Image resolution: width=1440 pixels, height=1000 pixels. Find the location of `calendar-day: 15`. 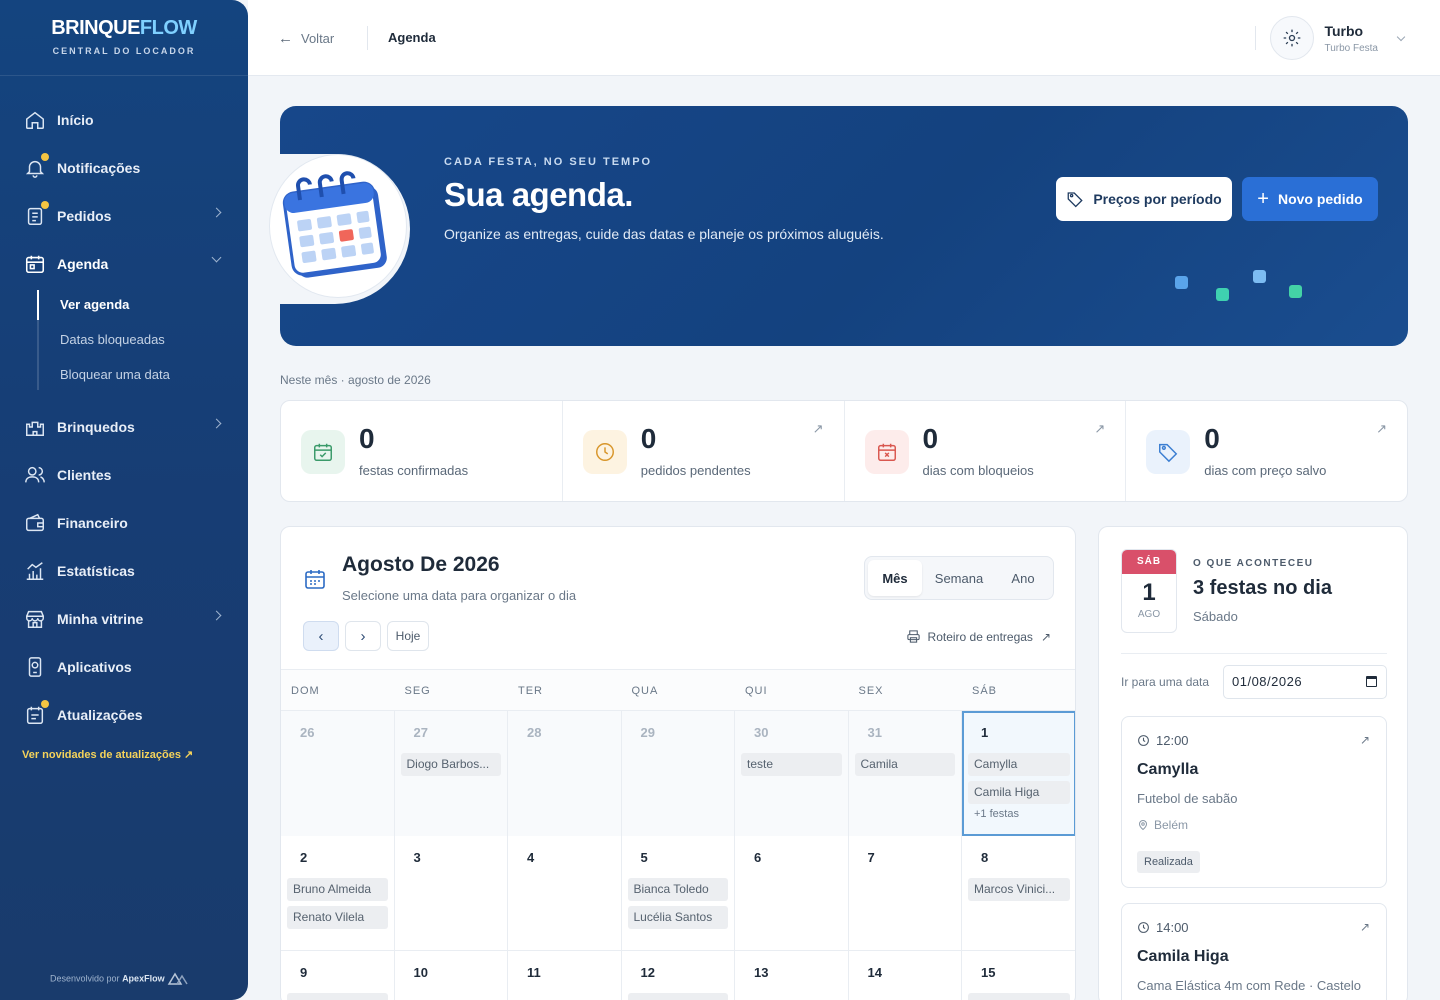

calendar-day: 15 is located at coordinates (1018, 975).